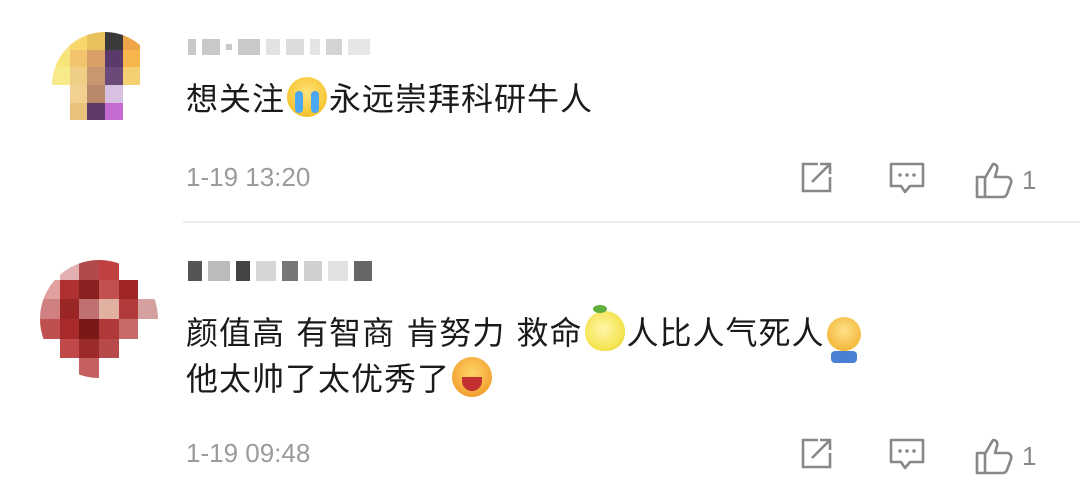 Image resolution: width=1080 pixels, height=499 pixels. I want to click on cry-emoji-icon, so click(307, 97).